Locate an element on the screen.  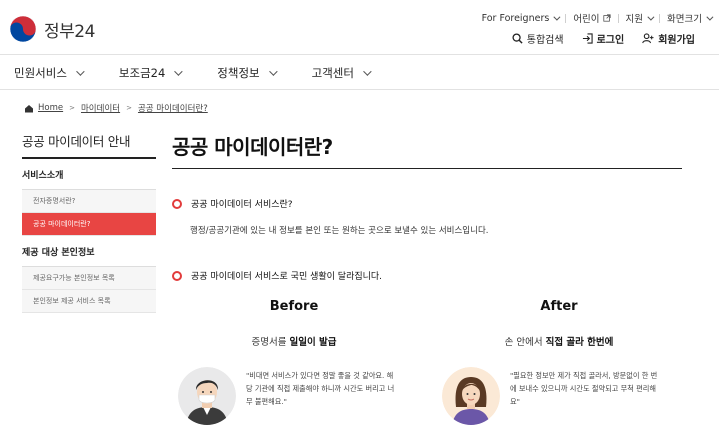
before-subheading: 증명서를 일일이 발급 is located at coordinates (294, 341).